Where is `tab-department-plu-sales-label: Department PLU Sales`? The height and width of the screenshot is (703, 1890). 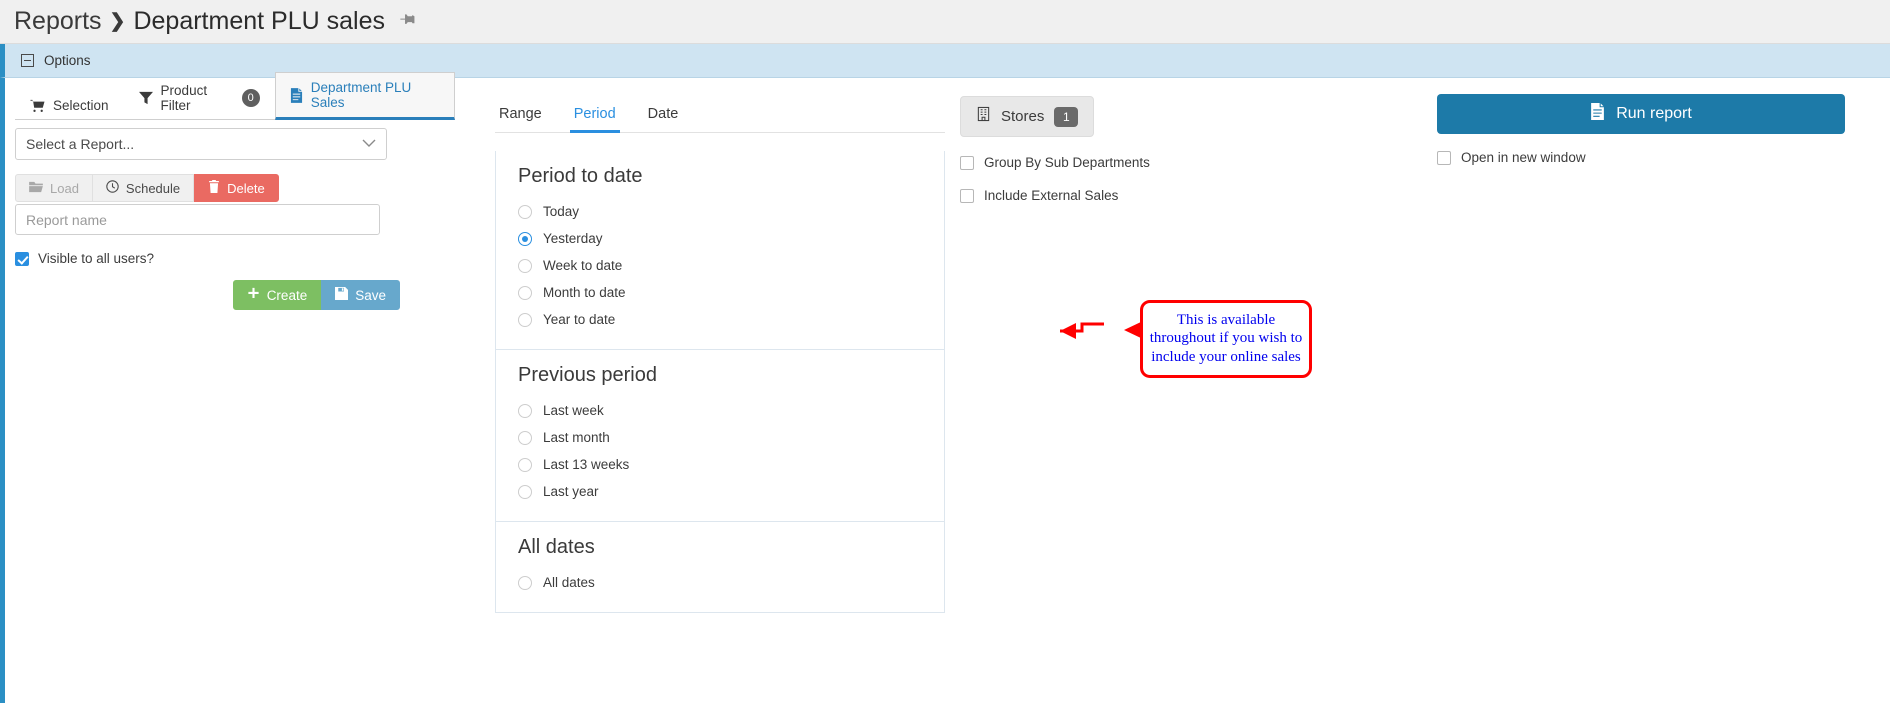
tab-department-plu-sales-label: Department PLU Sales is located at coordinates (361, 95).